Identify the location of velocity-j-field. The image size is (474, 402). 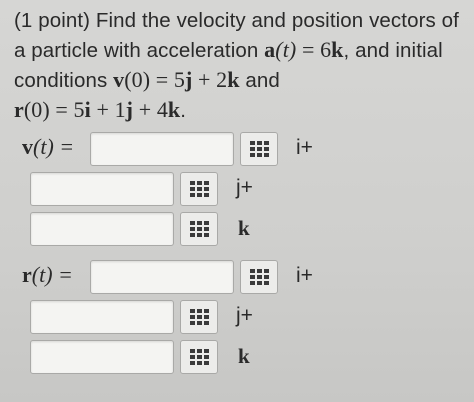
(102, 189).